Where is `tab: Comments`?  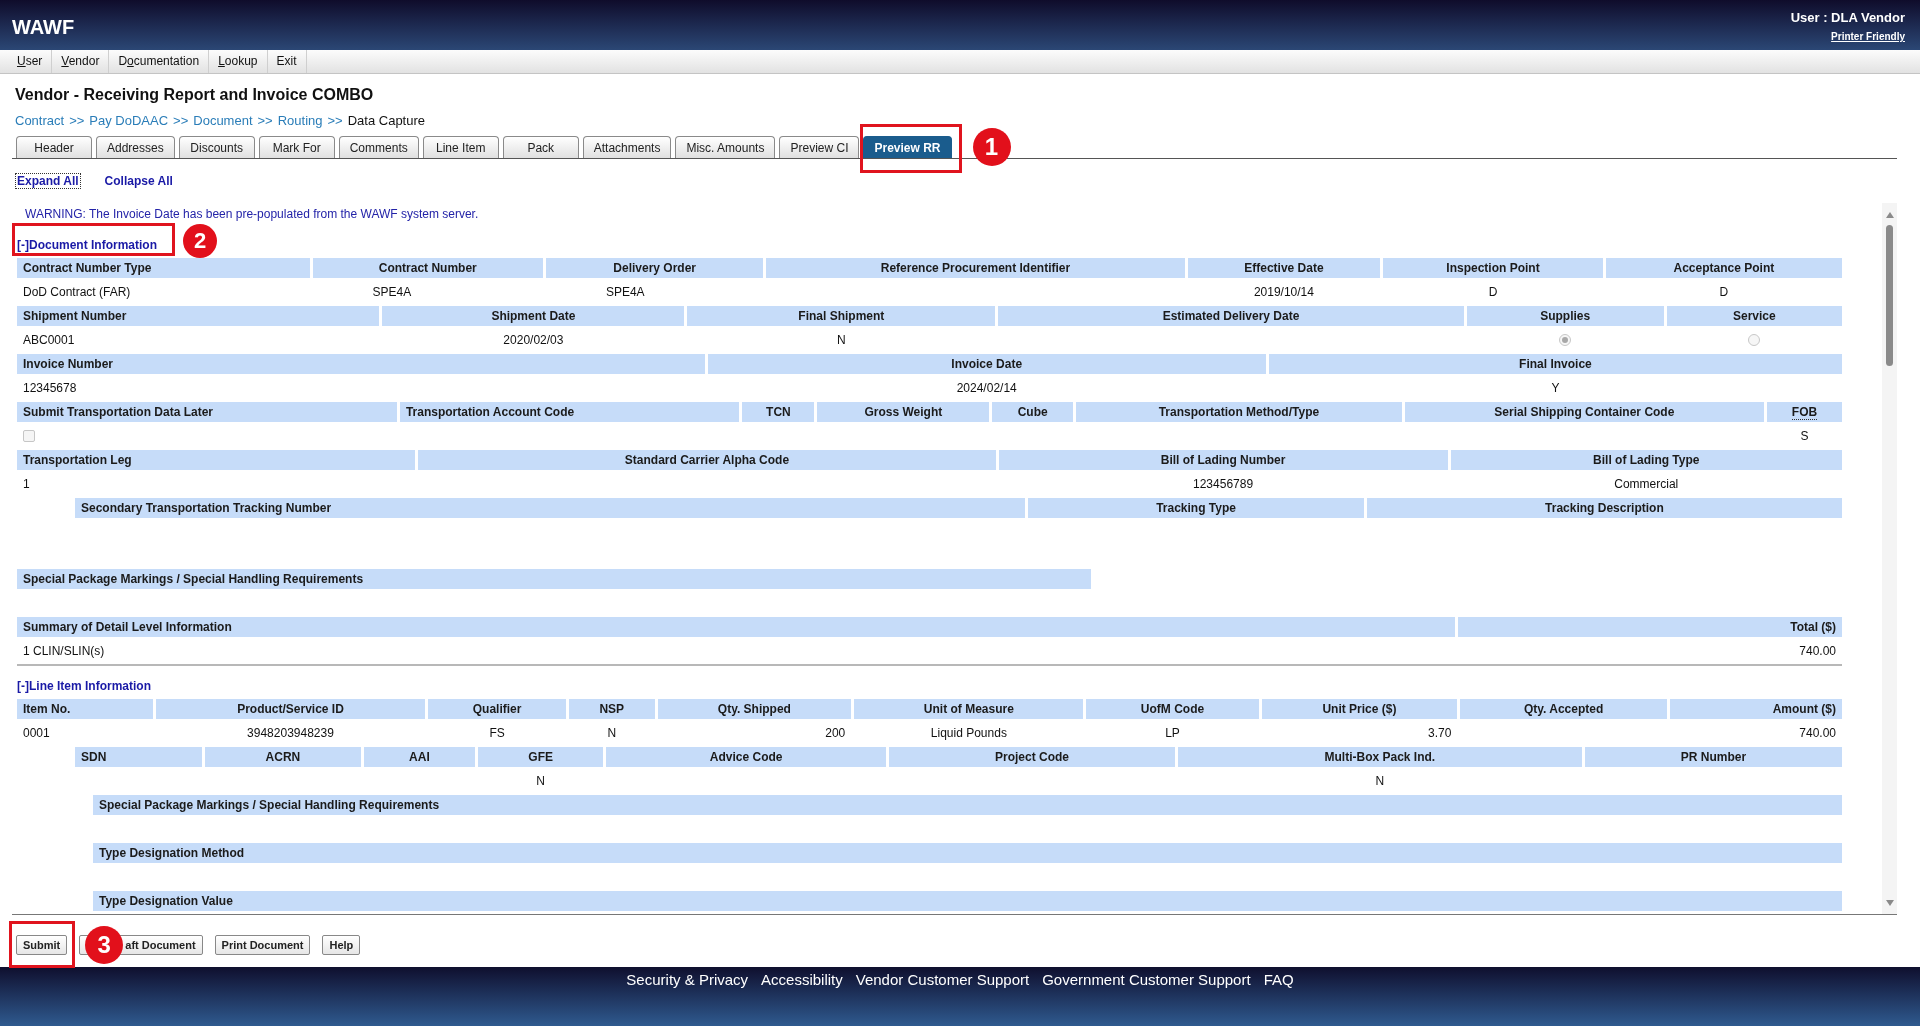
tab: Comments is located at coordinates (378, 147).